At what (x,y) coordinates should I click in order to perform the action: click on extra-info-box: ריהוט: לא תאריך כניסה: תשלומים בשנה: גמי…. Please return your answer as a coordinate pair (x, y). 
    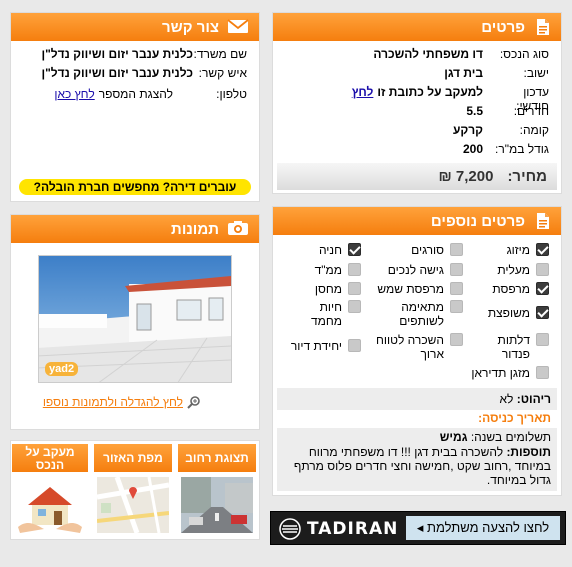
    Looking at the image, I should click on (417, 439).